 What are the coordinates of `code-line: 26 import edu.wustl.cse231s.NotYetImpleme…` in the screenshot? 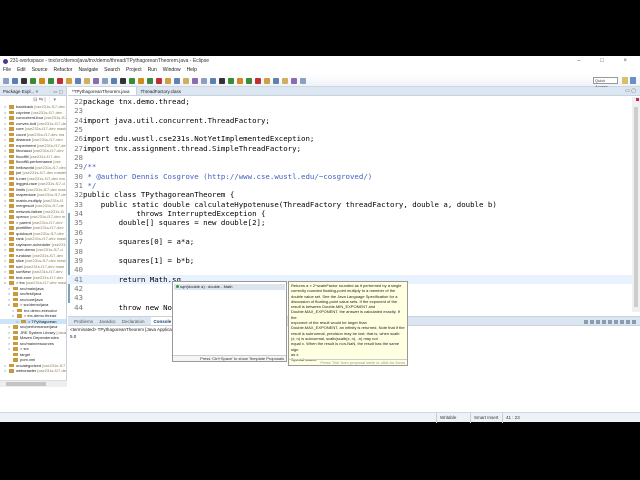 It's located at (350, 138).